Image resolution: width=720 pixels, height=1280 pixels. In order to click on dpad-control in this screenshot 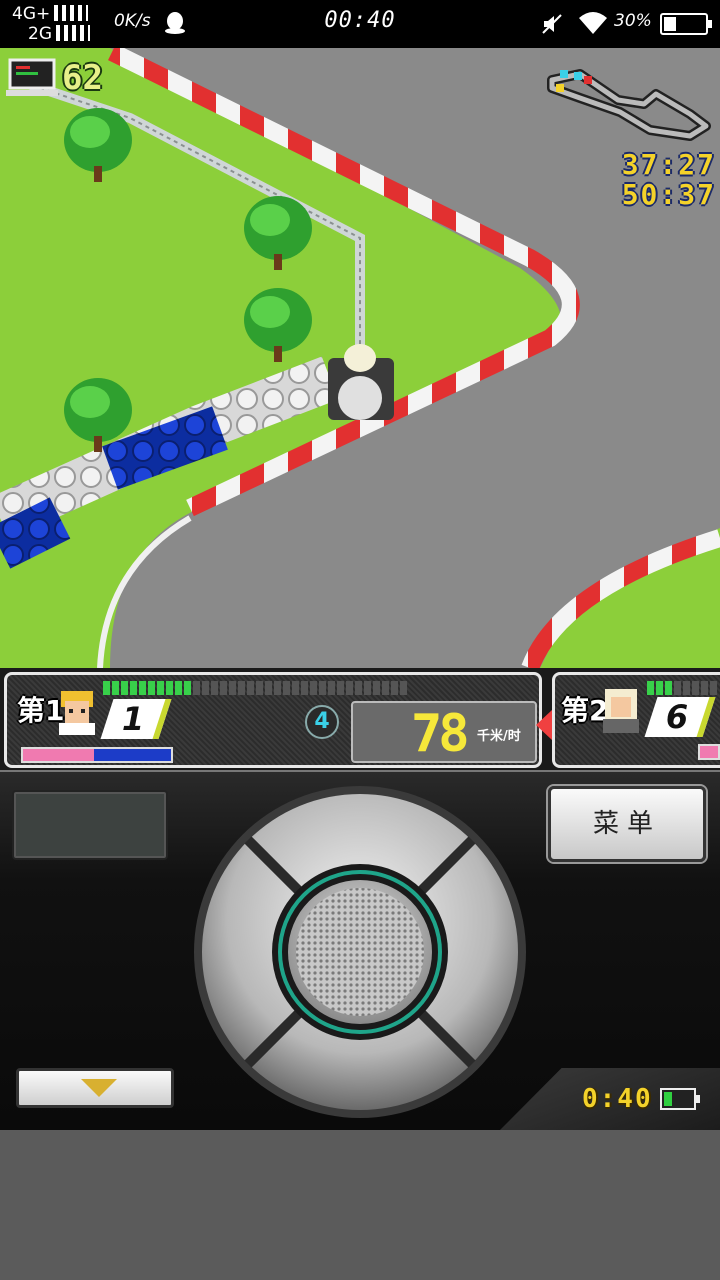, I will do `click(360, 952)`.